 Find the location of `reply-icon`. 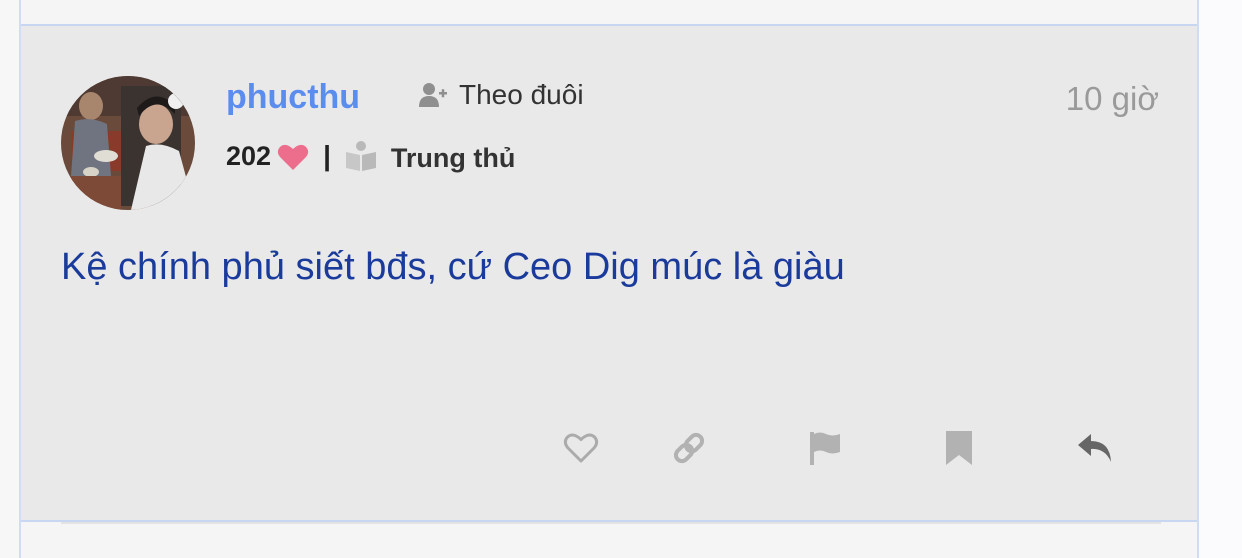

reply-icon is located at coordinates (1094, 448).